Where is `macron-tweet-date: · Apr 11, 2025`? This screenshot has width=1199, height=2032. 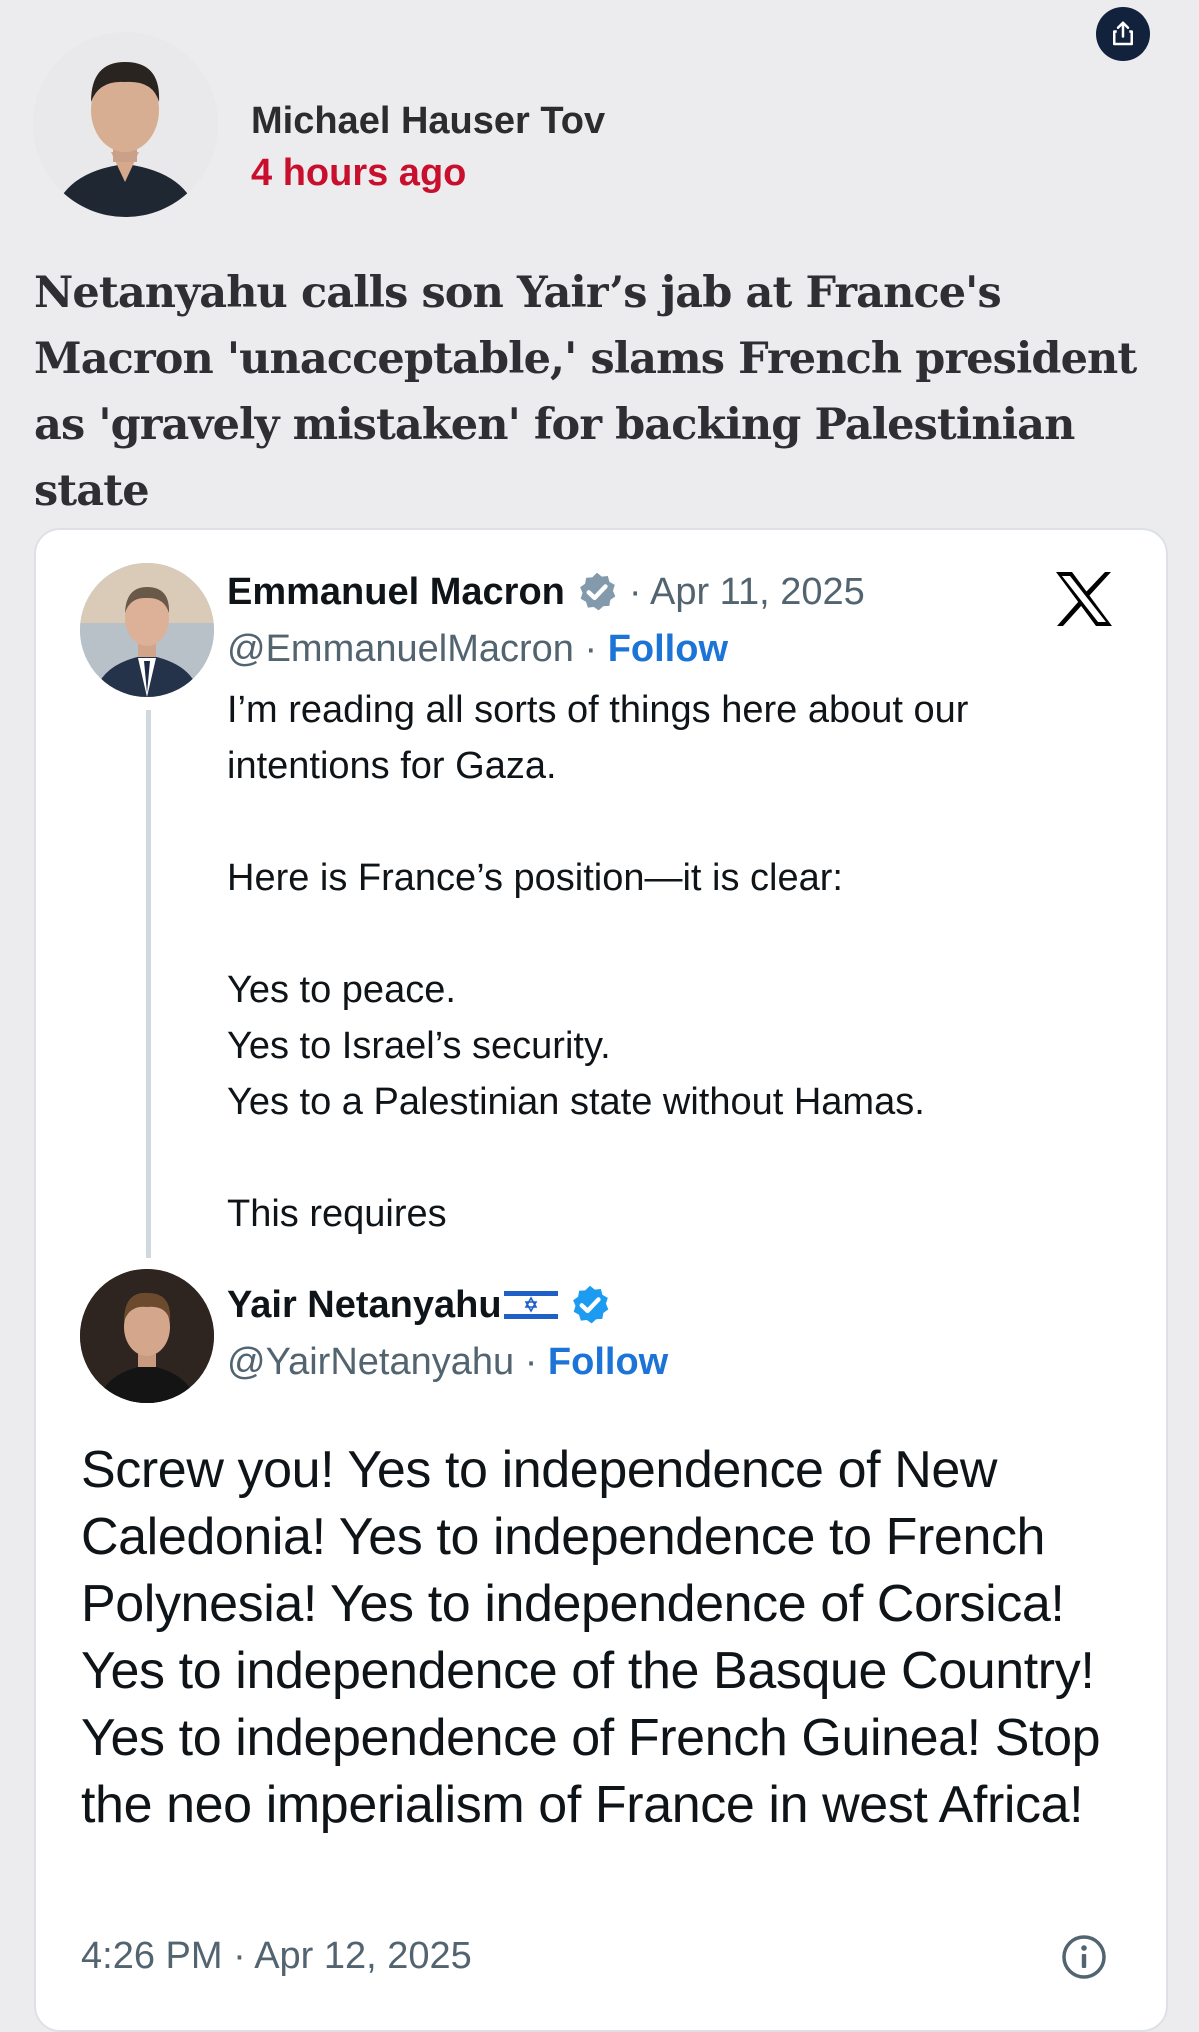 macron-tweet-date: · Apr 11, 2025 is located at coordinates (747, 592).